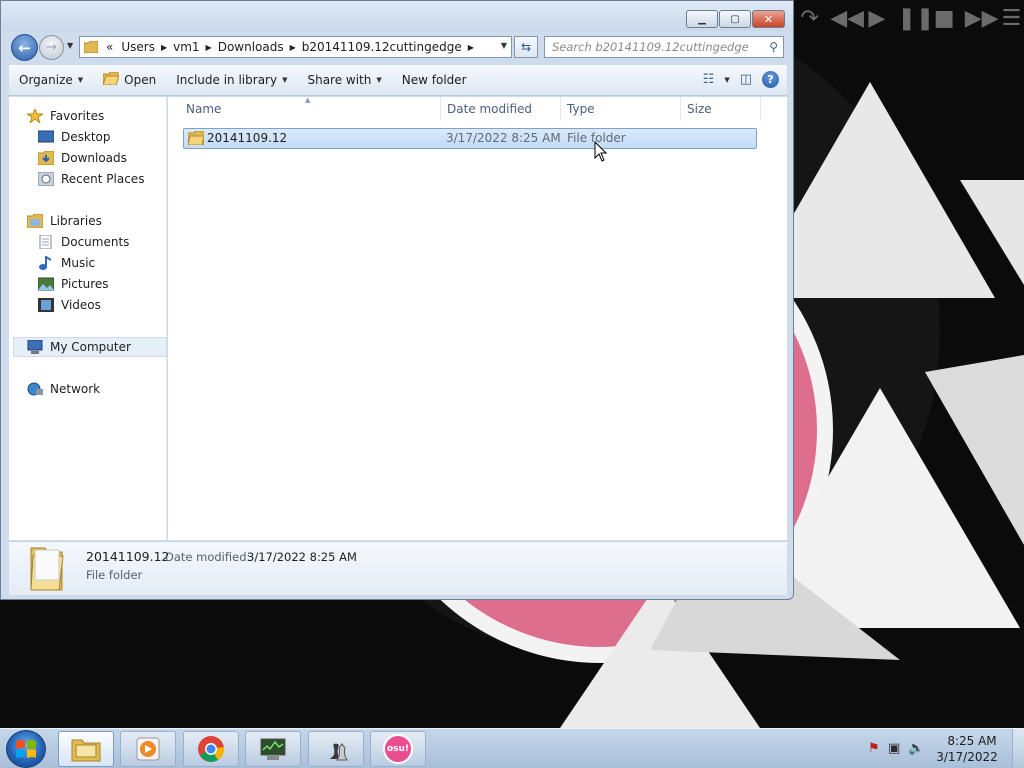  Describe the element at coordinates (809, 19) in the screenshot. I see `repeat-icon: ↷` at that location.